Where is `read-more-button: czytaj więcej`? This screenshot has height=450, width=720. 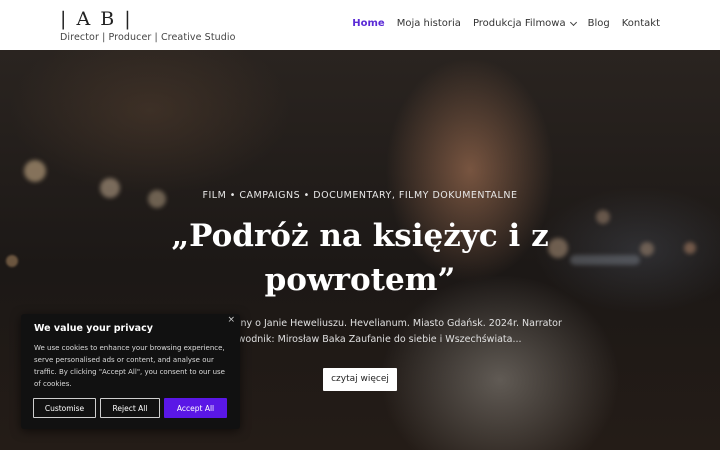 read-more-button: czytaj więcej is located at coordinates (360, 379).